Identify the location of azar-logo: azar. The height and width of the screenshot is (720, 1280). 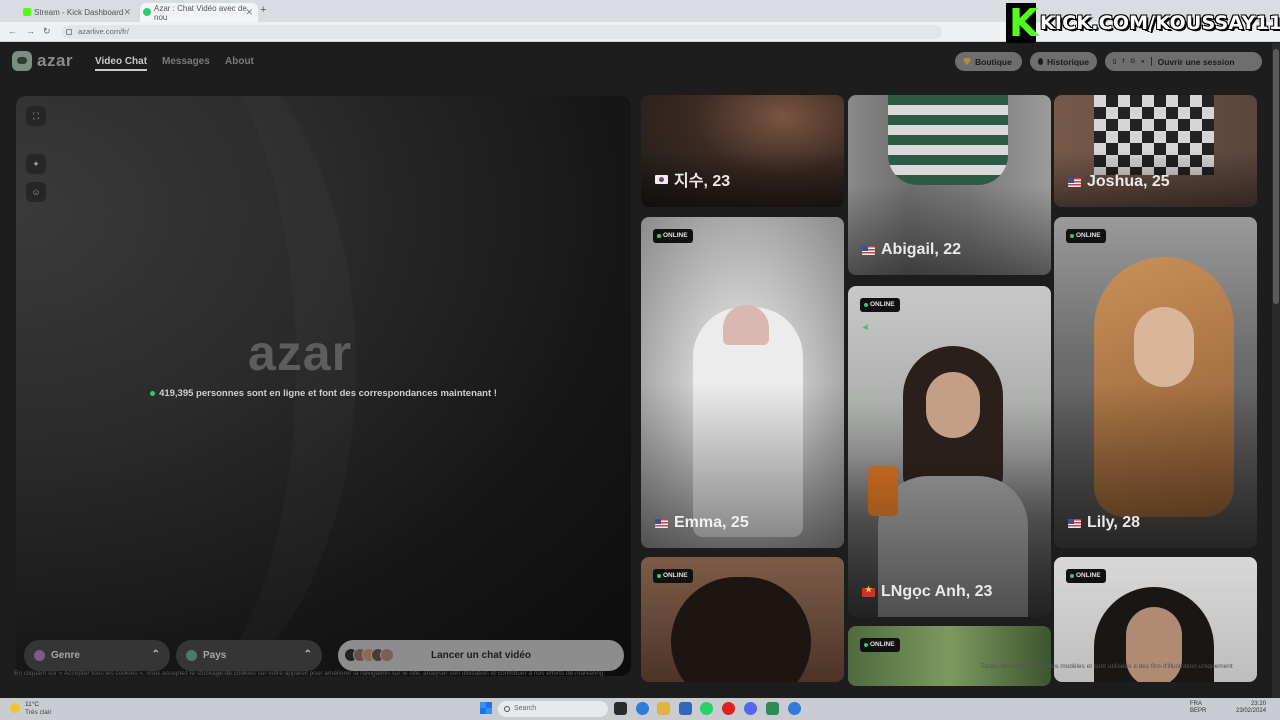
(42, 61).